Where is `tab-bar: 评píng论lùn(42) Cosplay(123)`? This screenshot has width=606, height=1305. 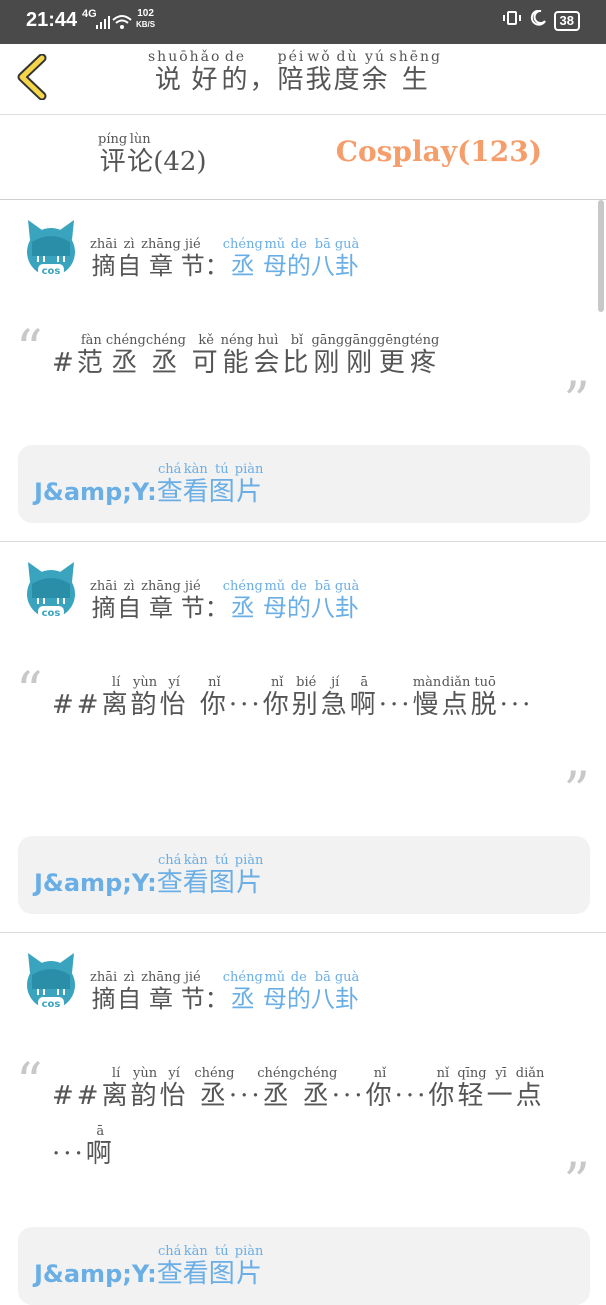
tab-bar: 评píng论lùn(42) Cosplay(123) is located at coordinates (303, 157).